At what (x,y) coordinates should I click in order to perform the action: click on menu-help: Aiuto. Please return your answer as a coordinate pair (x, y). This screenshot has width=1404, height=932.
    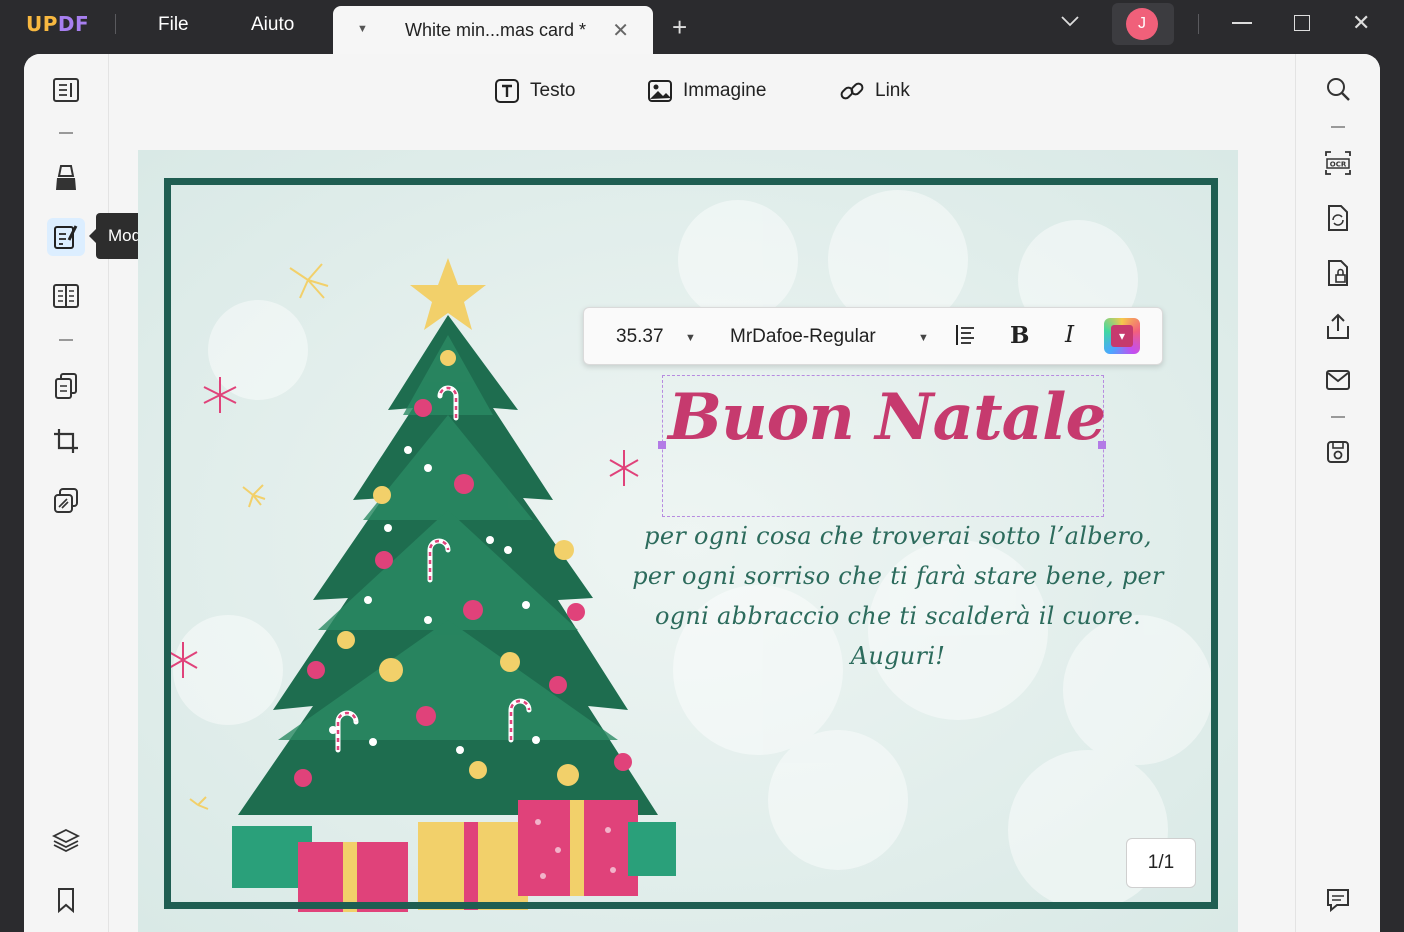
    Looking at the image, I should click on (272, 25).